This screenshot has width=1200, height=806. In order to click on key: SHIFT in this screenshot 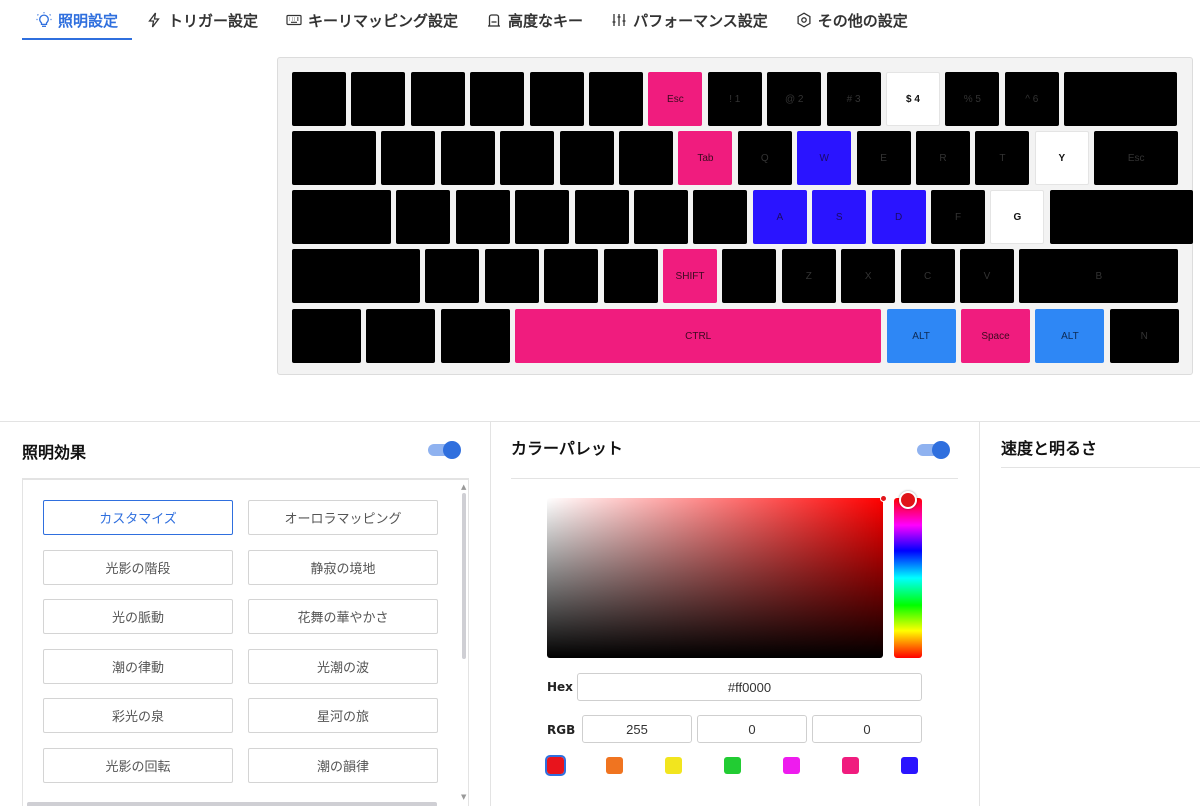, I will do `click(690, 276)`.